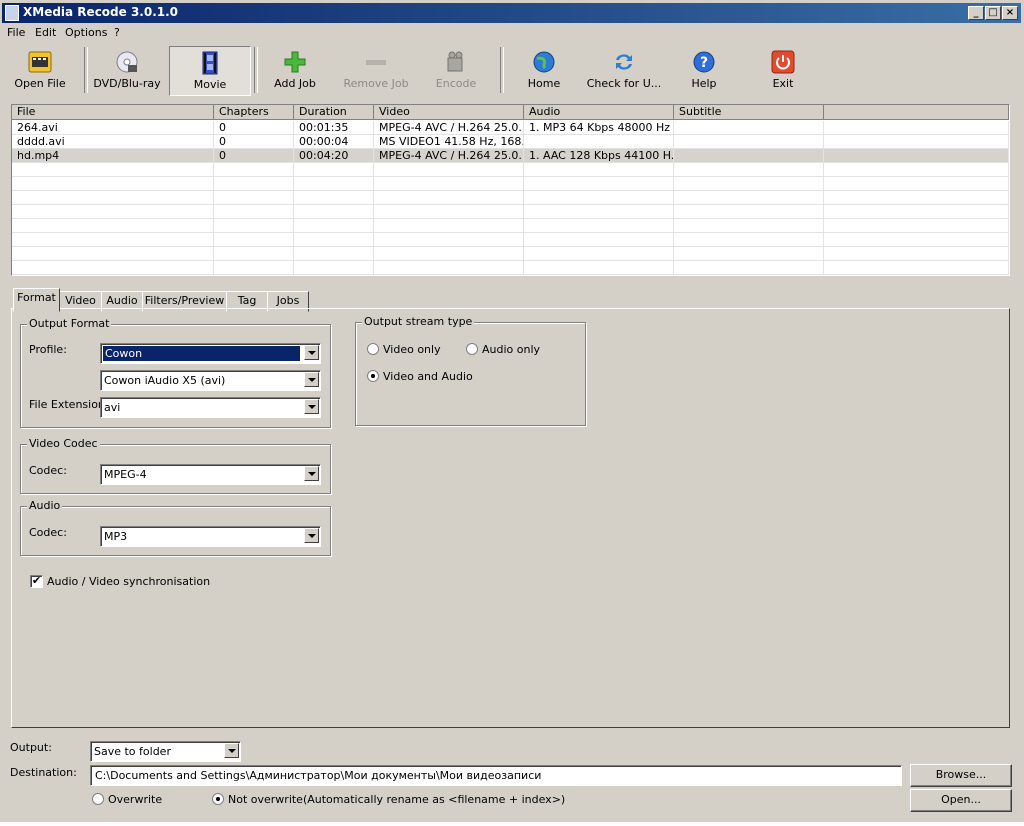 This screenshot has width=1024, height=826. What do you see at coordinates (210, 536) in the screenshot?
I see `audio-codec-select: MP3` at bounding box center [210, 536].